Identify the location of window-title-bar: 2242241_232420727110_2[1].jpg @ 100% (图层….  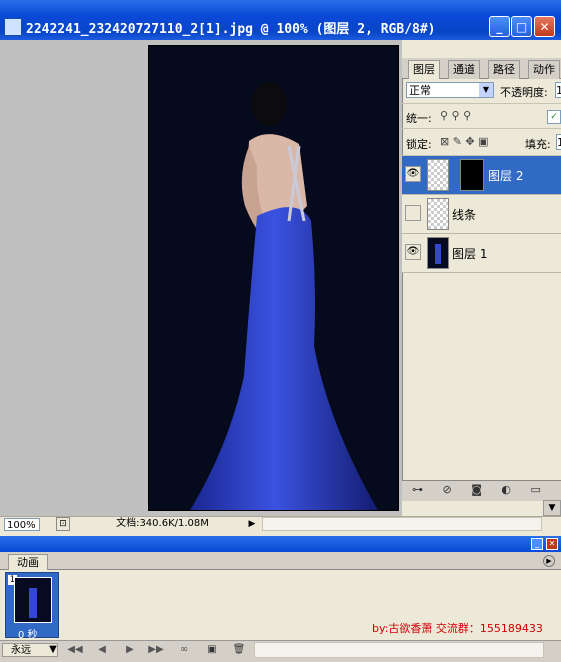
(280, 20).